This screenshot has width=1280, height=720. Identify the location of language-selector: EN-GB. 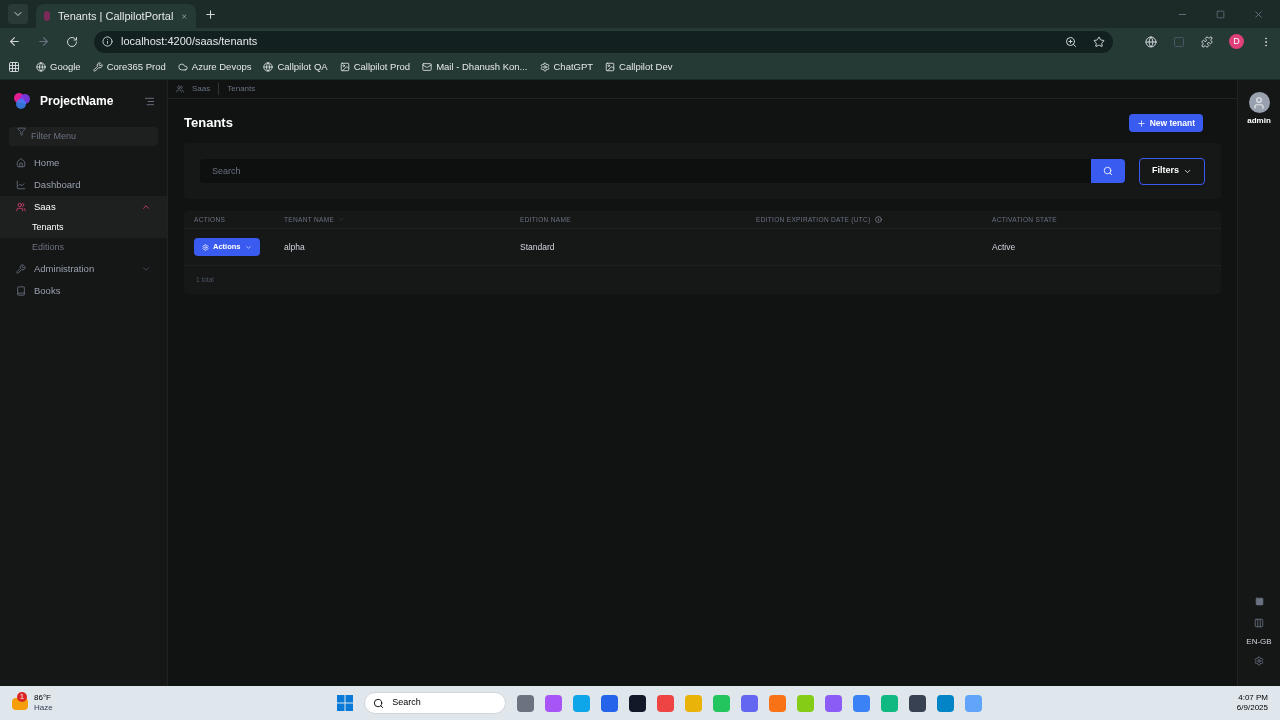
(1259, 642).